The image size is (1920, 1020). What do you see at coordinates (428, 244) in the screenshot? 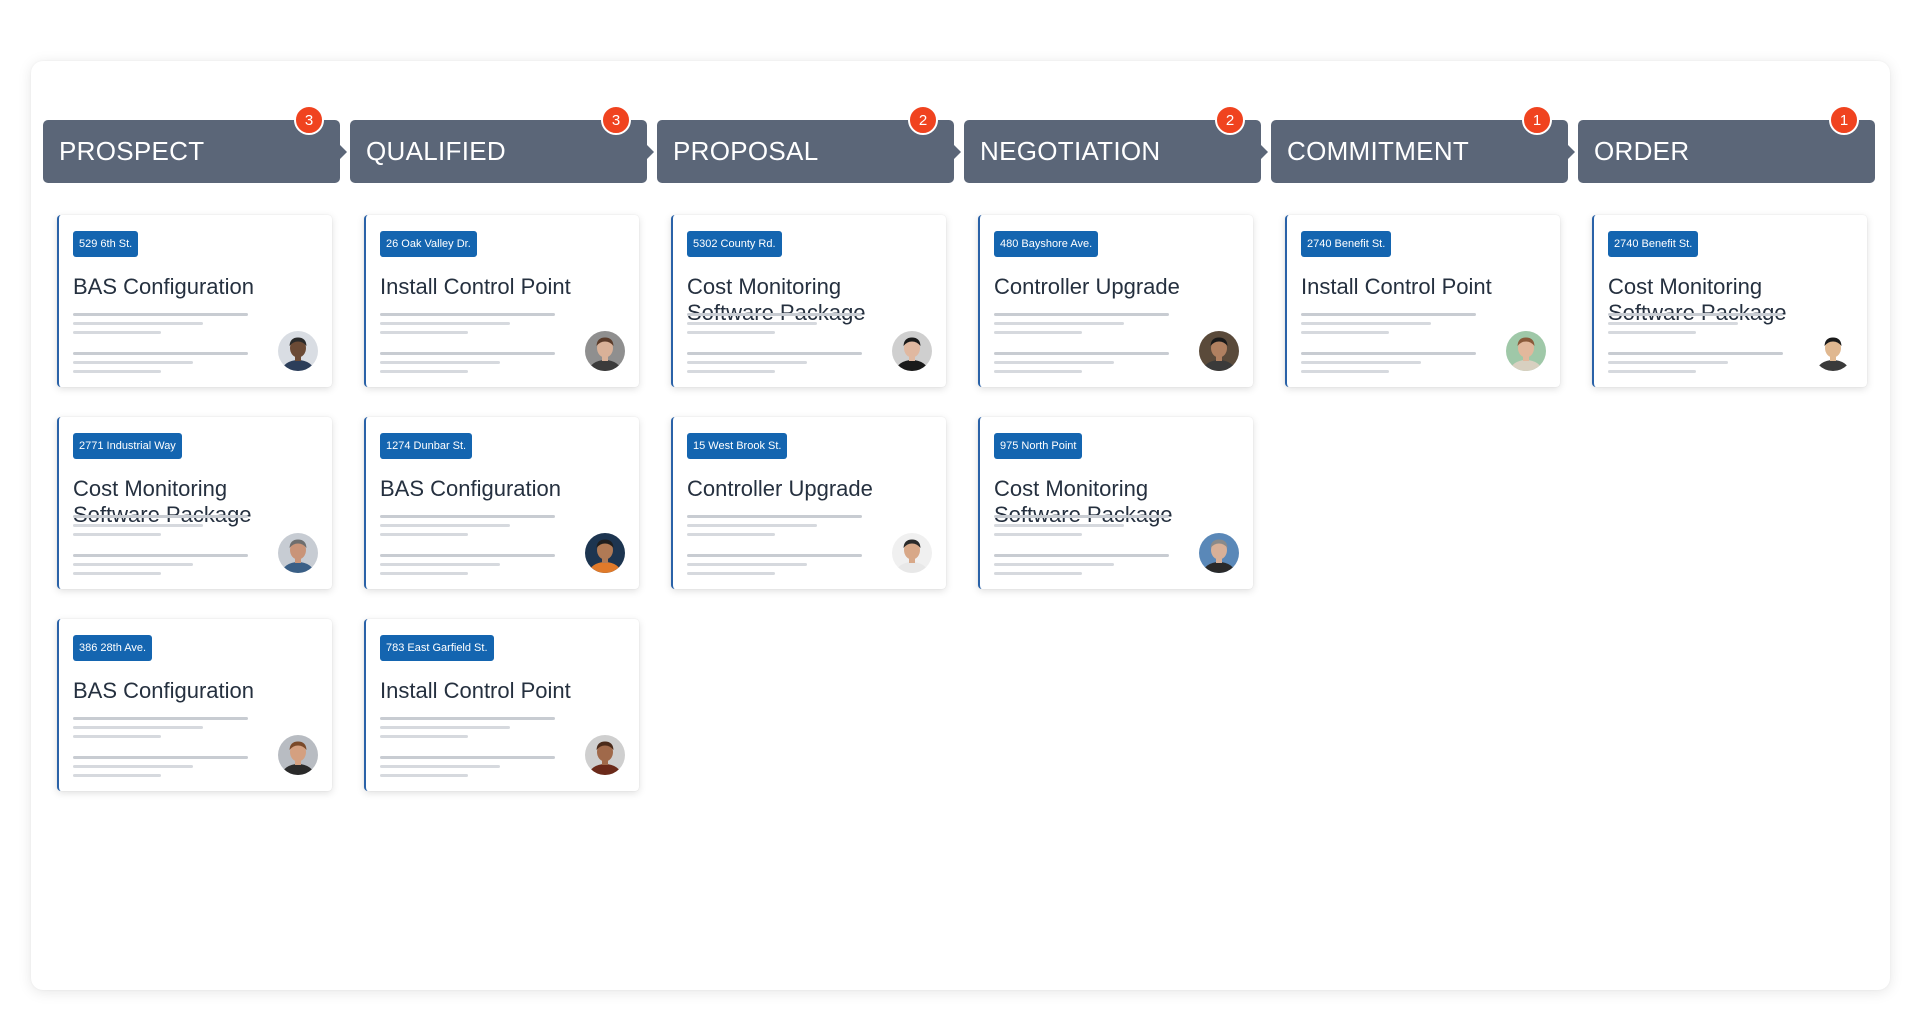
I see `address-tag: 26 Oak Valley Dr.` at bounding box center [428, 244].